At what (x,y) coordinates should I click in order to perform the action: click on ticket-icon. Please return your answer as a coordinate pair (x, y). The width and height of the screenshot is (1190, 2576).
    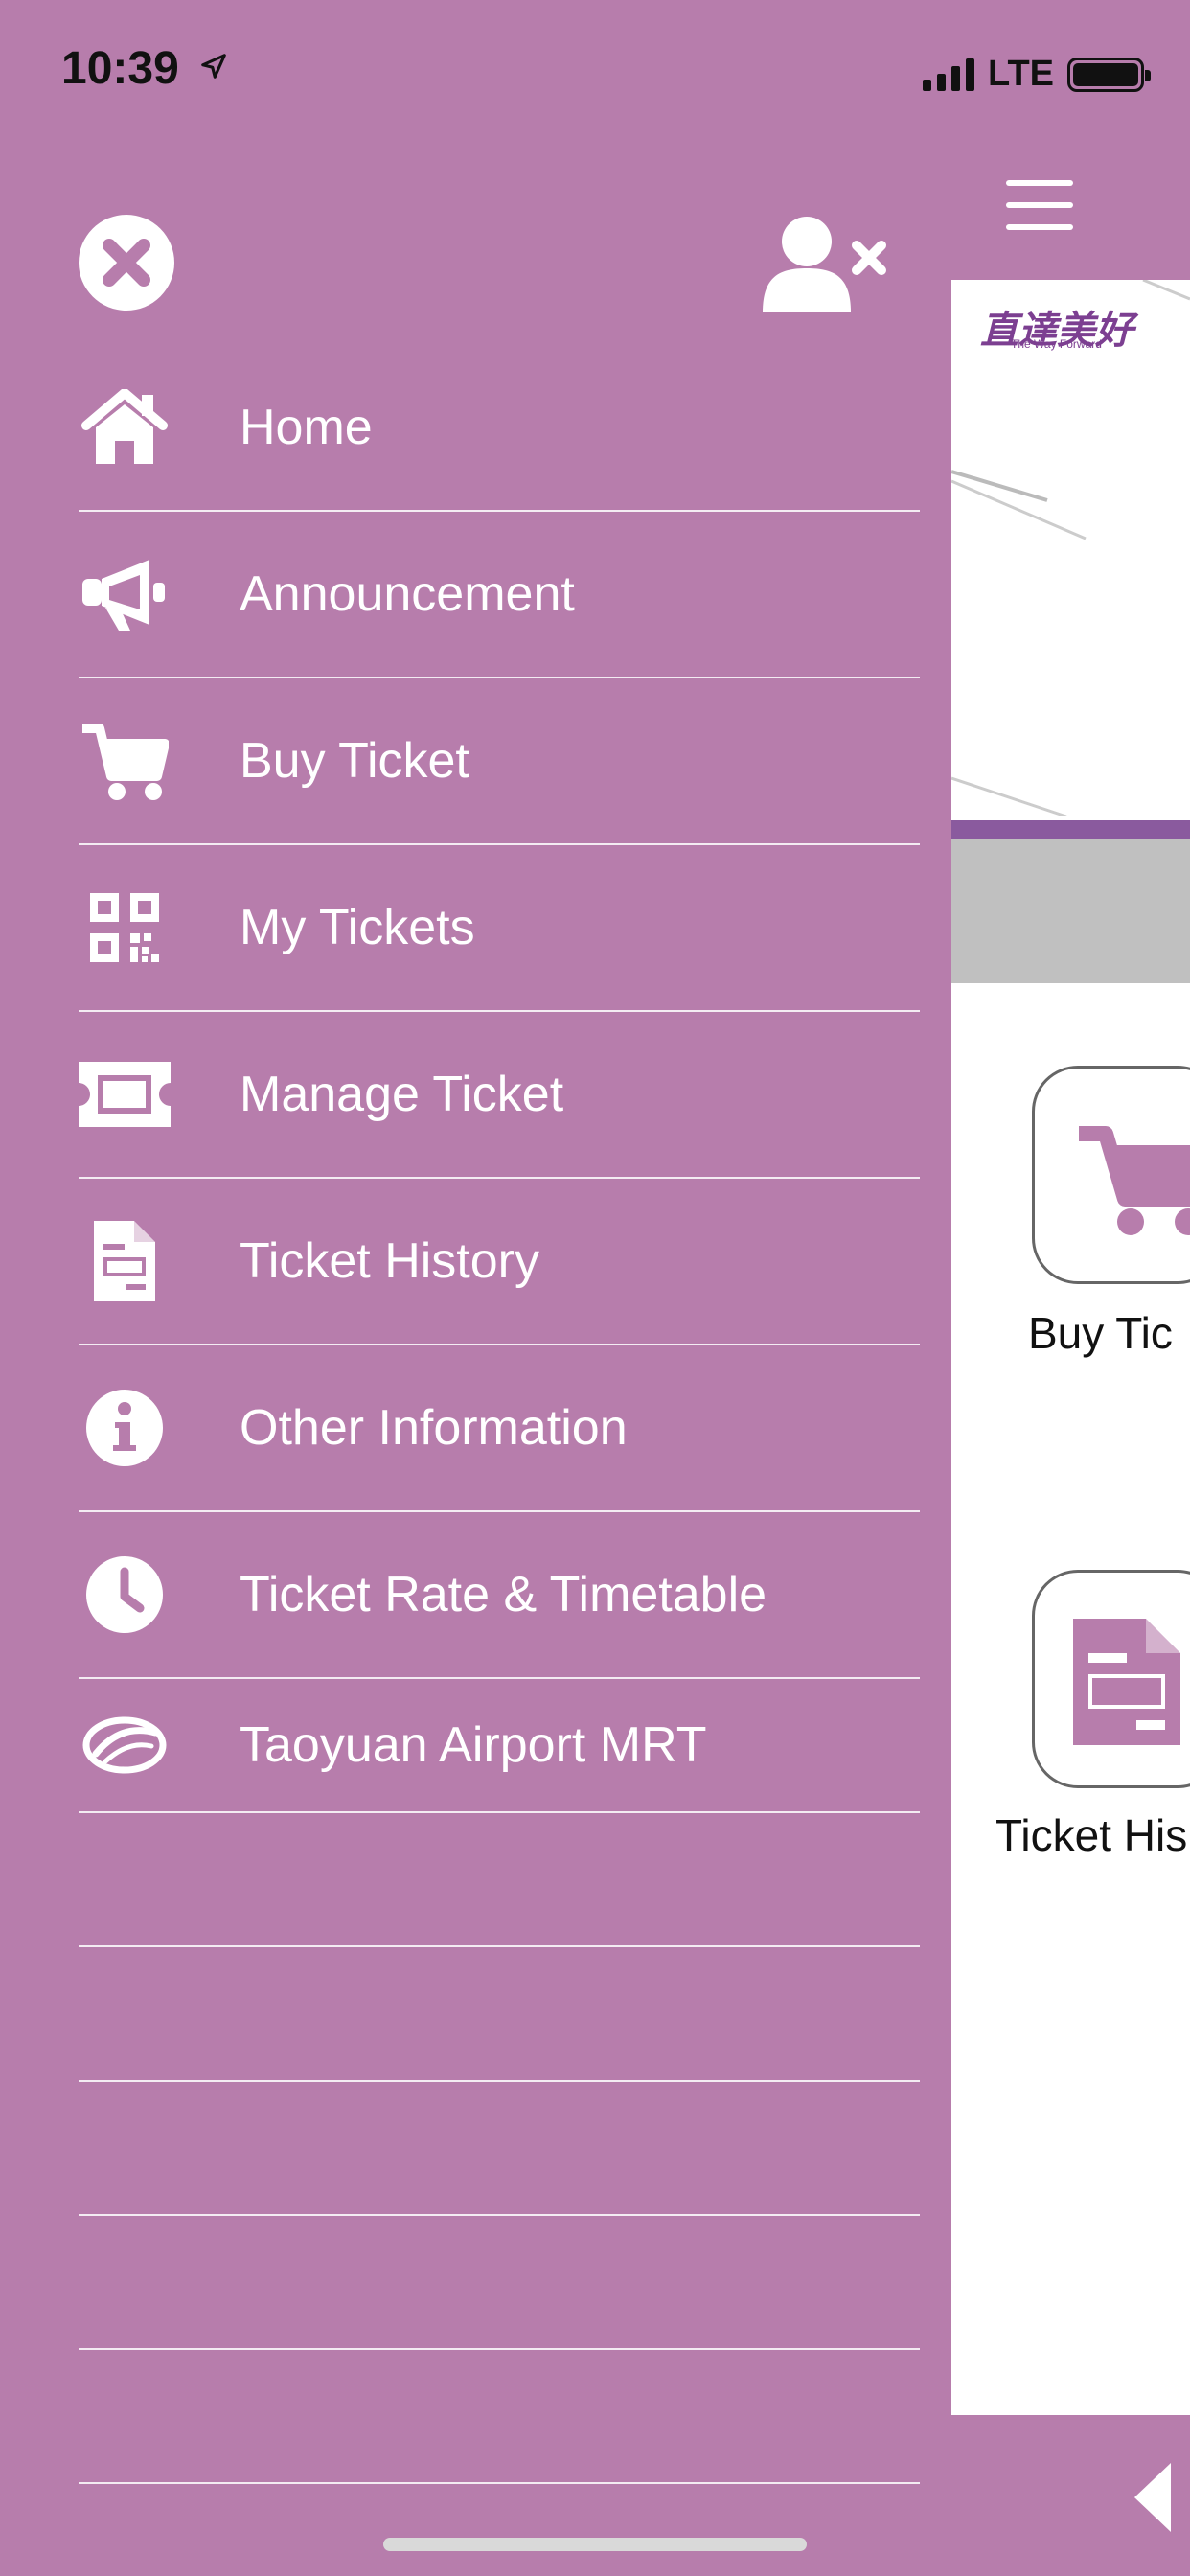
    Looking at the image, I should click on (125, 1094).